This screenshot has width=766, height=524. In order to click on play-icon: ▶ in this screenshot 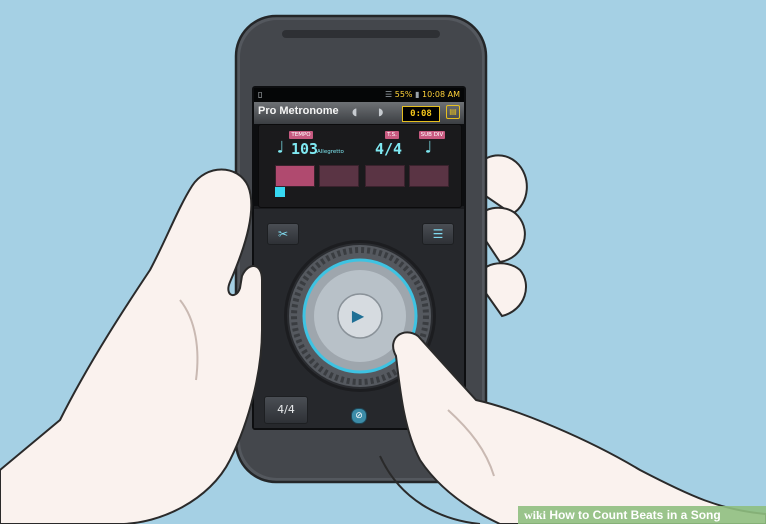, I will do `click(358, 315)`.